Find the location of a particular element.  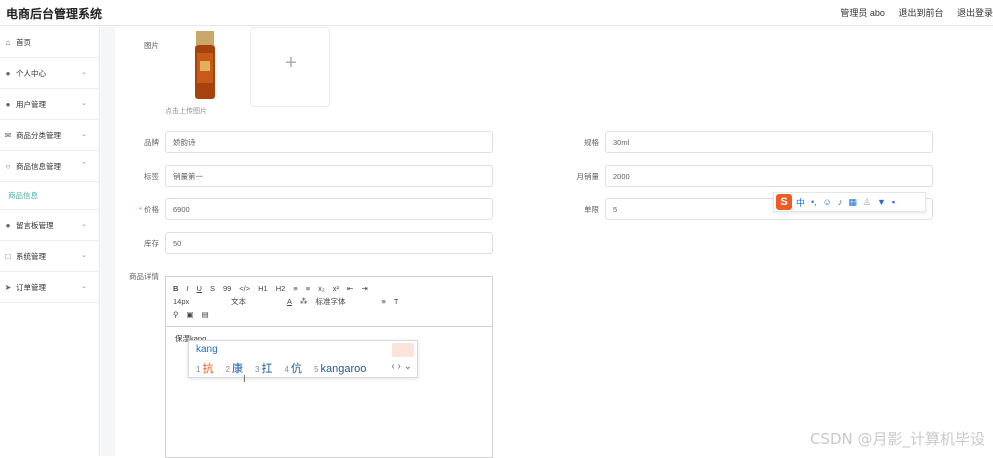

sidebar-item-goods: ○商品信息管理⌃ is located at coordinates (49, 166).